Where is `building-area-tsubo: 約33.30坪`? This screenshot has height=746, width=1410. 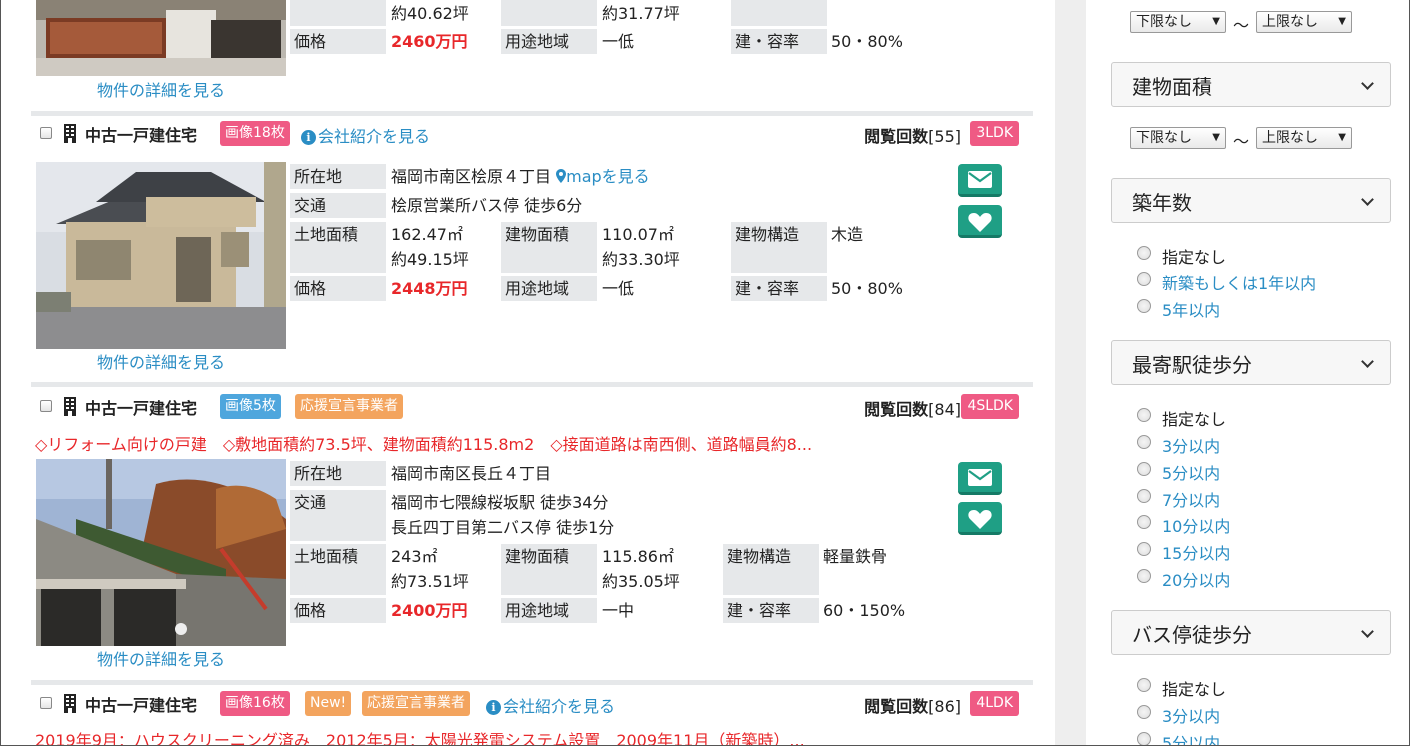
building-area-tsubo: 約33.30坪 is located at coordinates (641, 259).